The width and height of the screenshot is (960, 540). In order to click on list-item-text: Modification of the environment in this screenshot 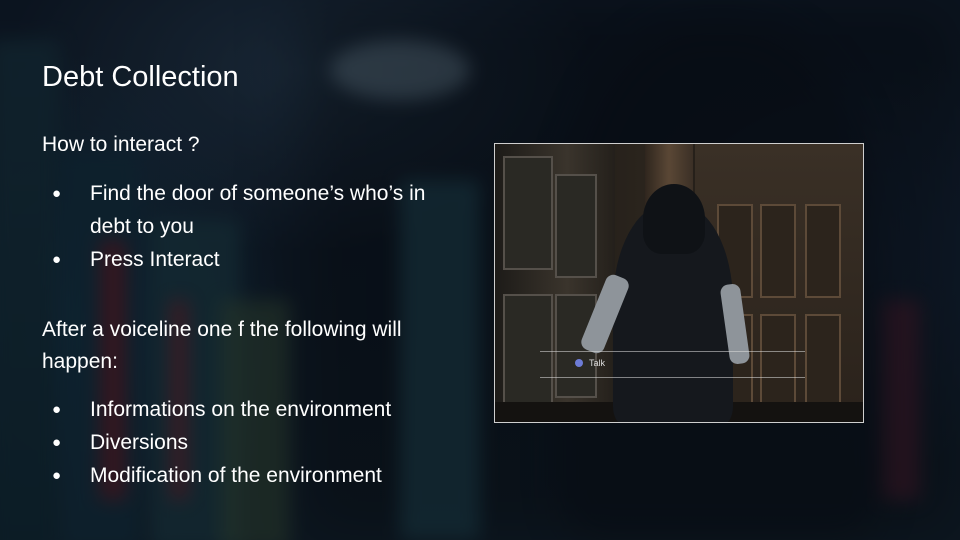, I will do `click(236, 475)`.